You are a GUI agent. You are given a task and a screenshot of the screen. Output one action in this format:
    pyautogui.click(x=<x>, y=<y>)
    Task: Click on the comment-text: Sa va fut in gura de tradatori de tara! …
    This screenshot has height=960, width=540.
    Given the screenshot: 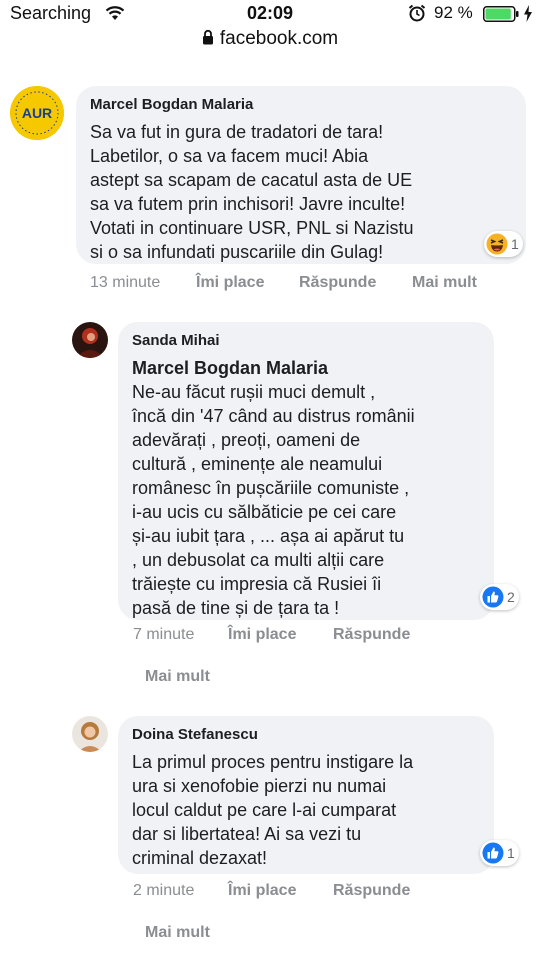 What is the action you would take?
    pyautogui.click(x=252, y=192)
    